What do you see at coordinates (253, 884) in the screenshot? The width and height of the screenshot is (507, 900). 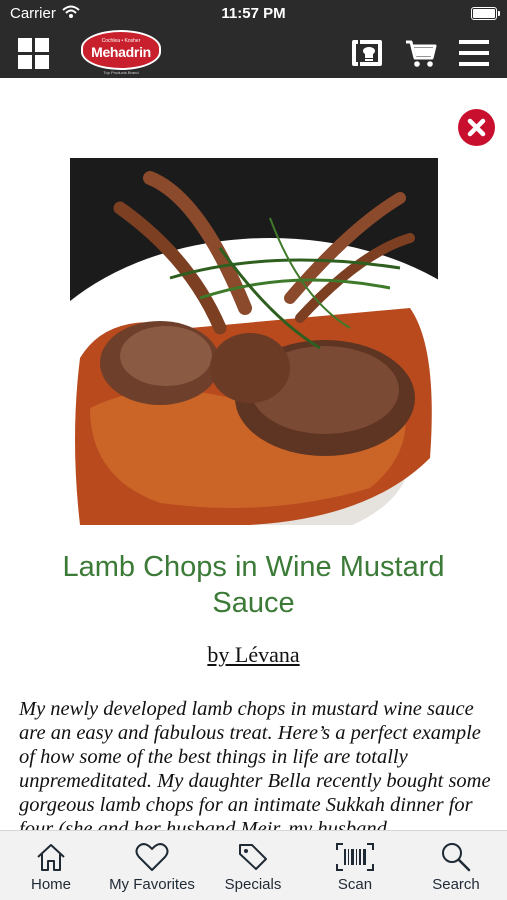 I see `tab-specials-label: Specials` at bounding box center [253, 884].